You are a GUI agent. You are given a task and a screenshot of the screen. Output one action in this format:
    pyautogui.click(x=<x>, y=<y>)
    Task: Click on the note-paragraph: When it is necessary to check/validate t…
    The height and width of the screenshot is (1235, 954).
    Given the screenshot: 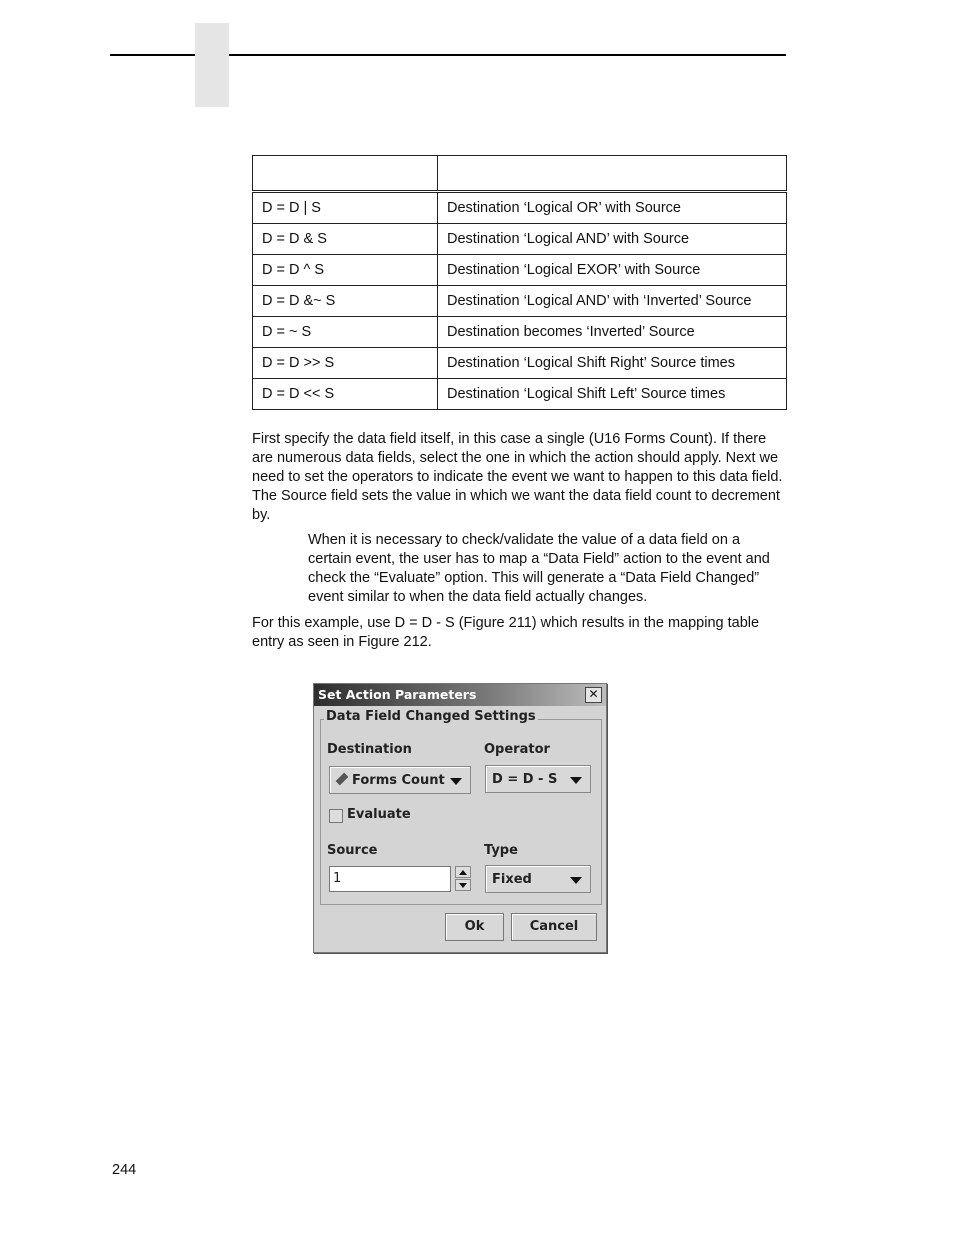 What is the action you would take?
    pyautogui.click(x=539, y=568)
    